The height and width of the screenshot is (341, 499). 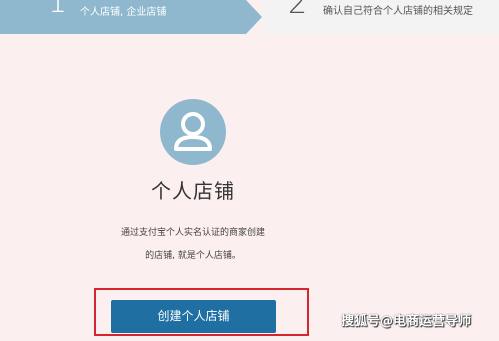 I want to click on create-personal-store-button: 创建个人店铺, so click(x=193, y=316).